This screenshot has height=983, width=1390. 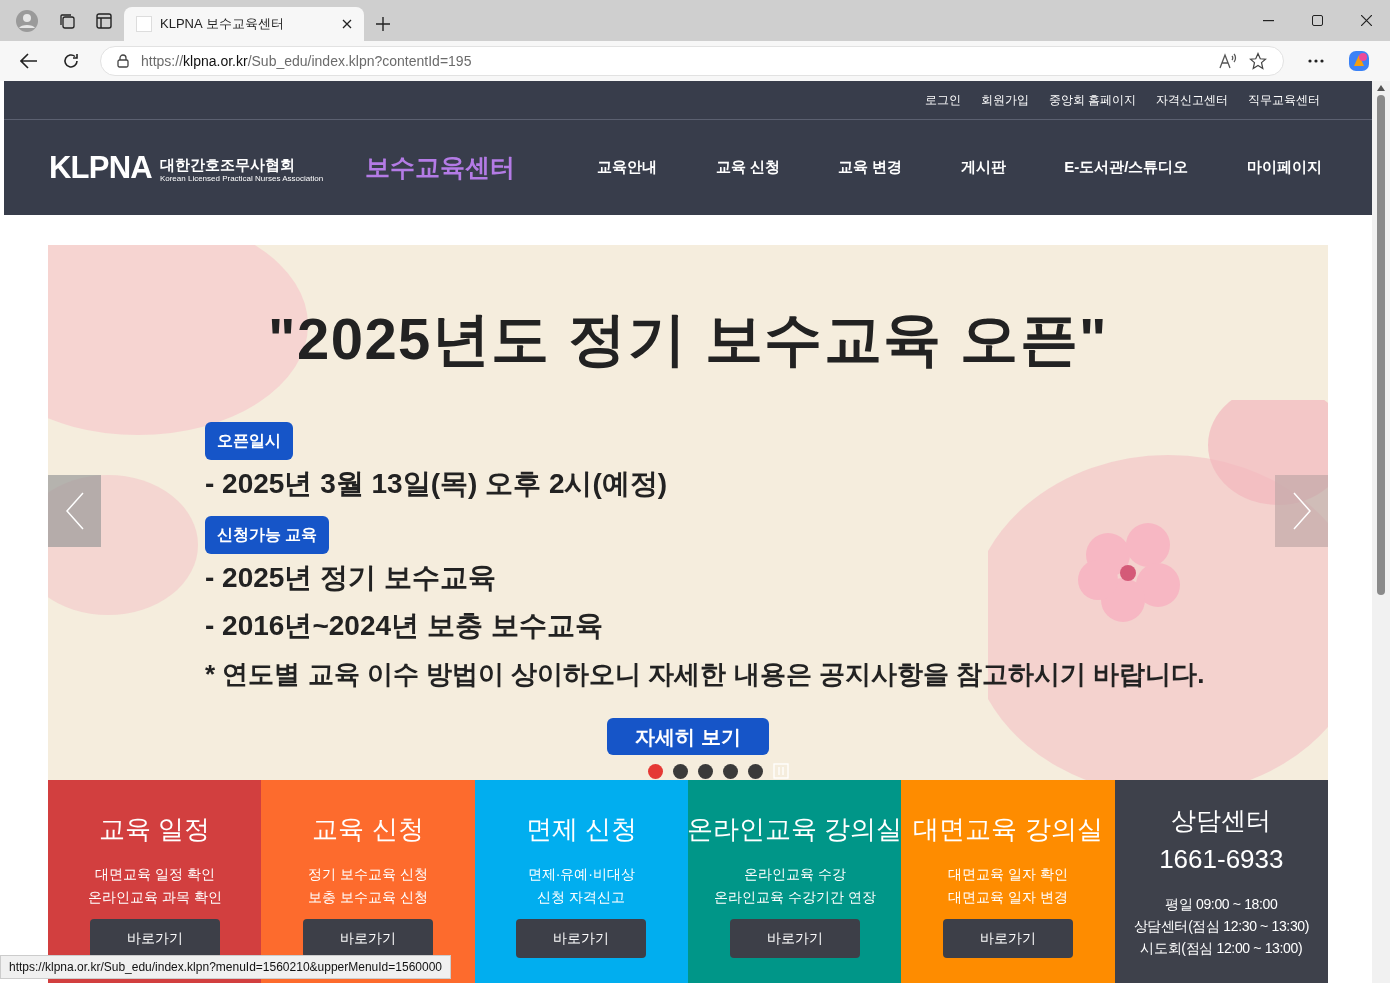 I want to click on card-text: 온라인교육 수강기간 연장, so click(x=794, y=897).